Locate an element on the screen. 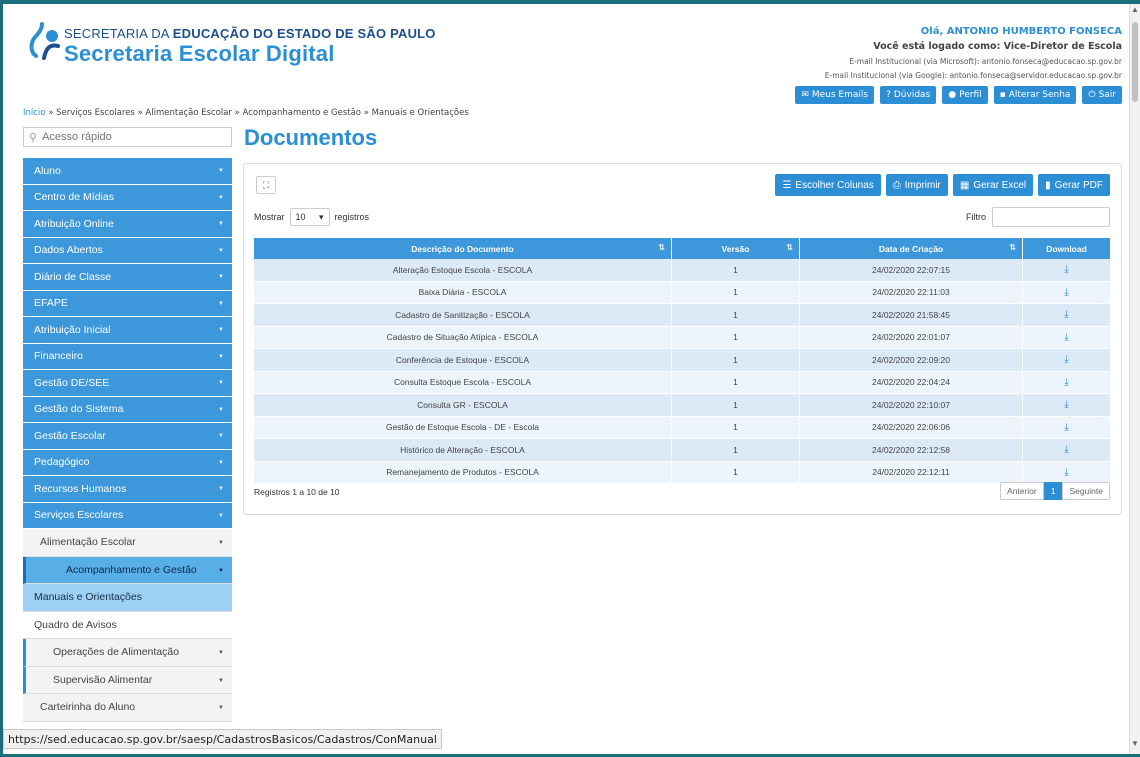 The width and height of the screenshot is (1140, 757). caret-down-icon: ▾ is located at coordinates (321, 216).